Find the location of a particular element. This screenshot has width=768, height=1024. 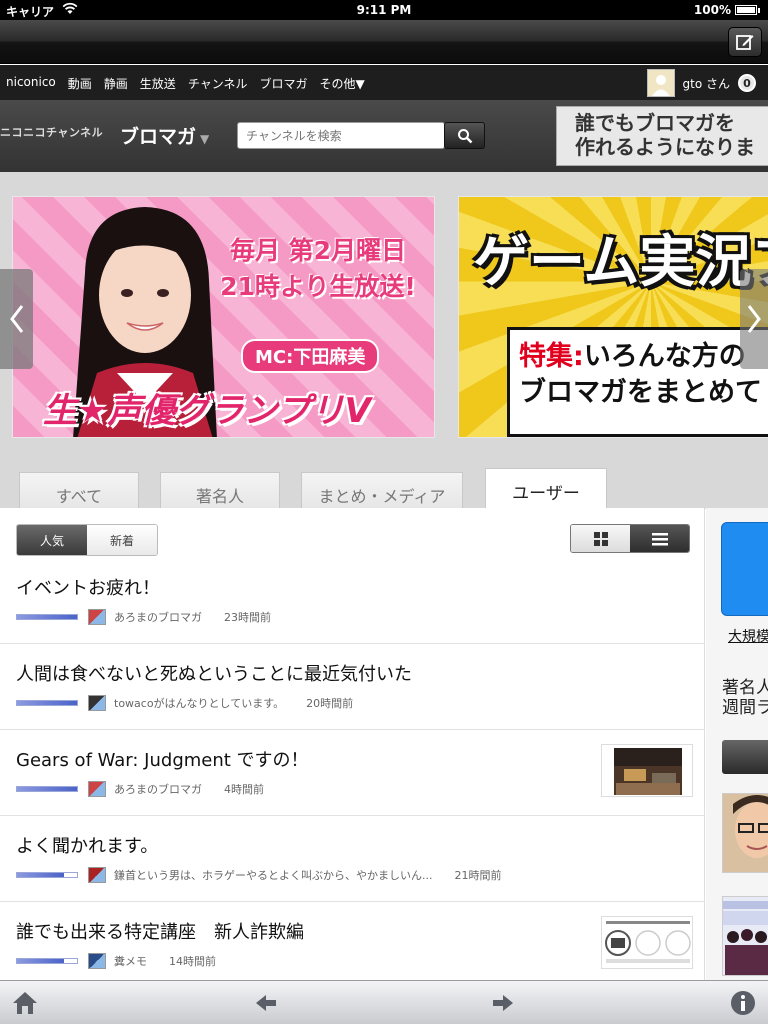

article-title: イベントお疲れ！ is located at coordinates (88, 587).